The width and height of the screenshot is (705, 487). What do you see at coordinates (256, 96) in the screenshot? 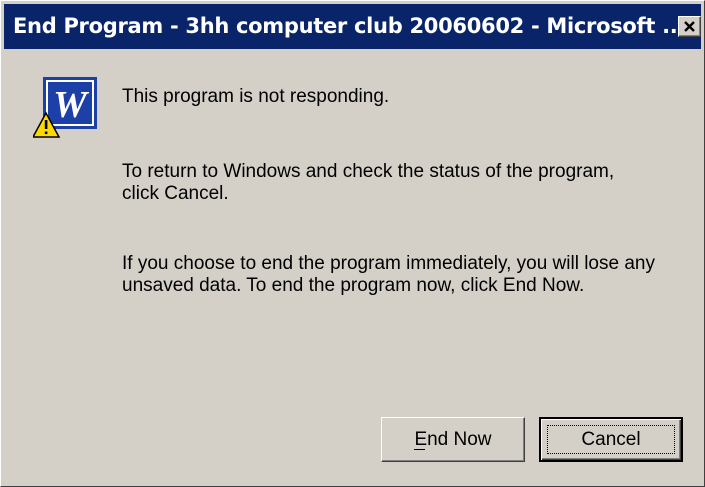
I see `not-responding-message: This program is not responding.` at bounding box center [256, 96].